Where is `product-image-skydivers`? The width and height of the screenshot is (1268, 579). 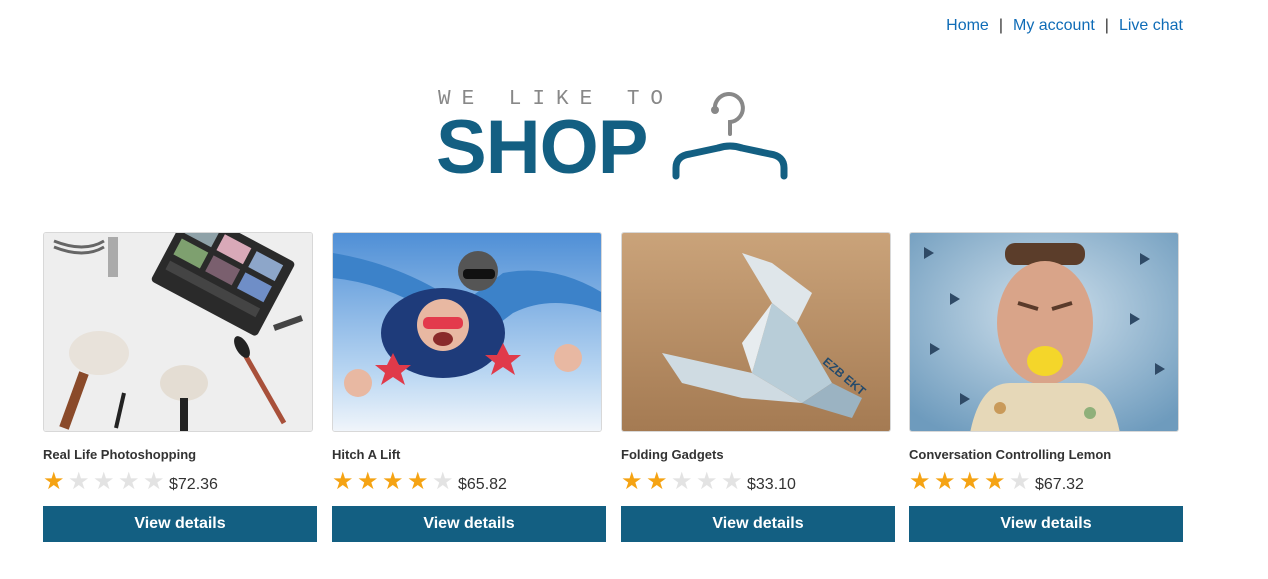 product-image-skydivers is located at coordinates (467, 332).